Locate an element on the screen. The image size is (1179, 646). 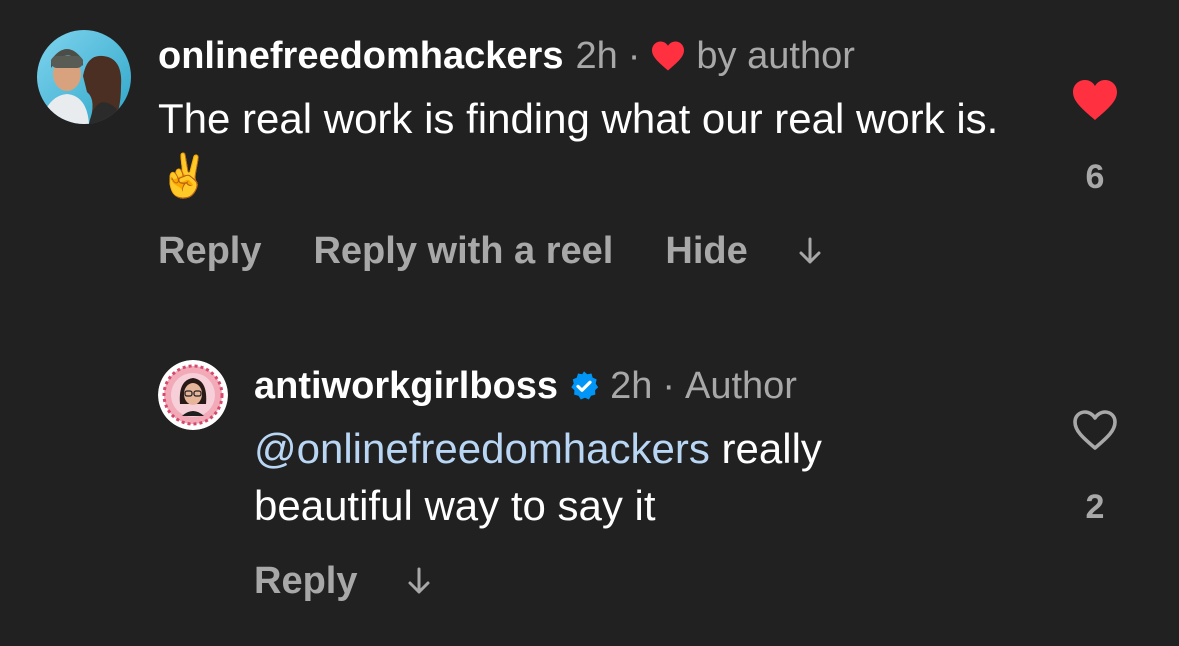
reply-header: antiworkgirlboss 2h · Author is located at coordinates (525, 386).